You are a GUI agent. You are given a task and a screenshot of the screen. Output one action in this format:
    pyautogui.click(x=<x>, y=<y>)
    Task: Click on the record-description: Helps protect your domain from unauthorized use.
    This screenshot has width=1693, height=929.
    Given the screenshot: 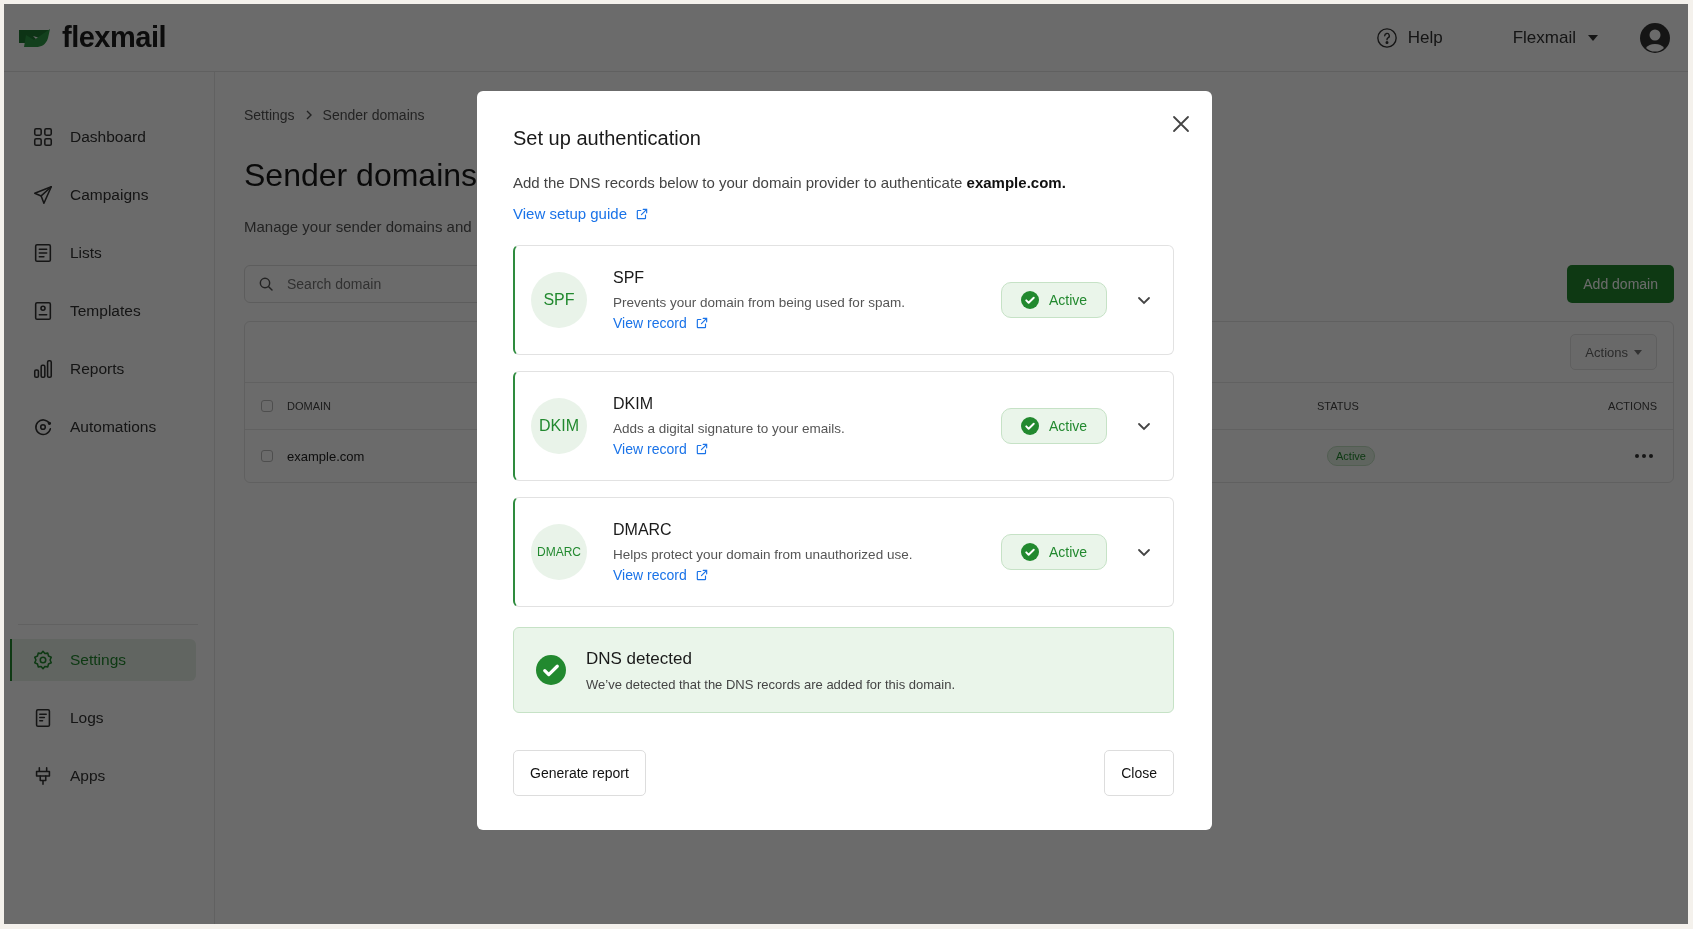 What is the action you would take?
    pyautogui.click(x=763, y=554)
    